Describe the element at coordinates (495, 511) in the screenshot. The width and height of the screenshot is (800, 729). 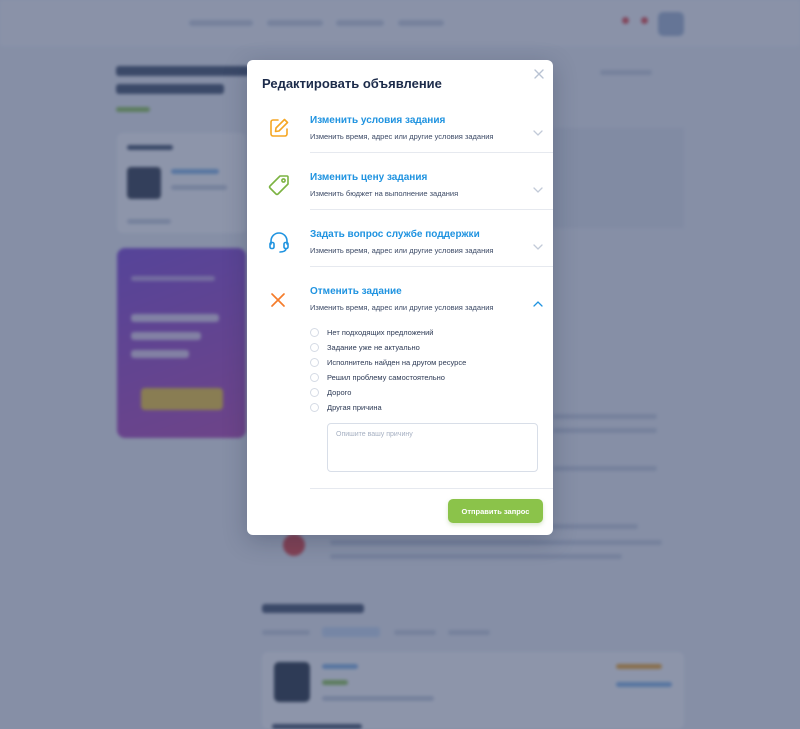
I see `submit-request-button: Отправить запрос` at that location.